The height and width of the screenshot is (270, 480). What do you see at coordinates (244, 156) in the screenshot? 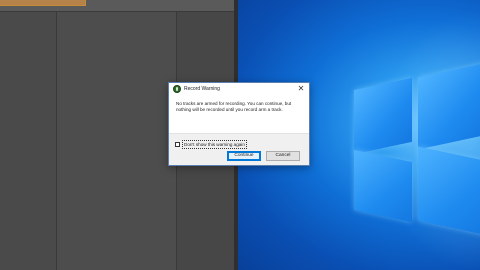
I see `continue-button: Continue` at bounding box center [244, 156].